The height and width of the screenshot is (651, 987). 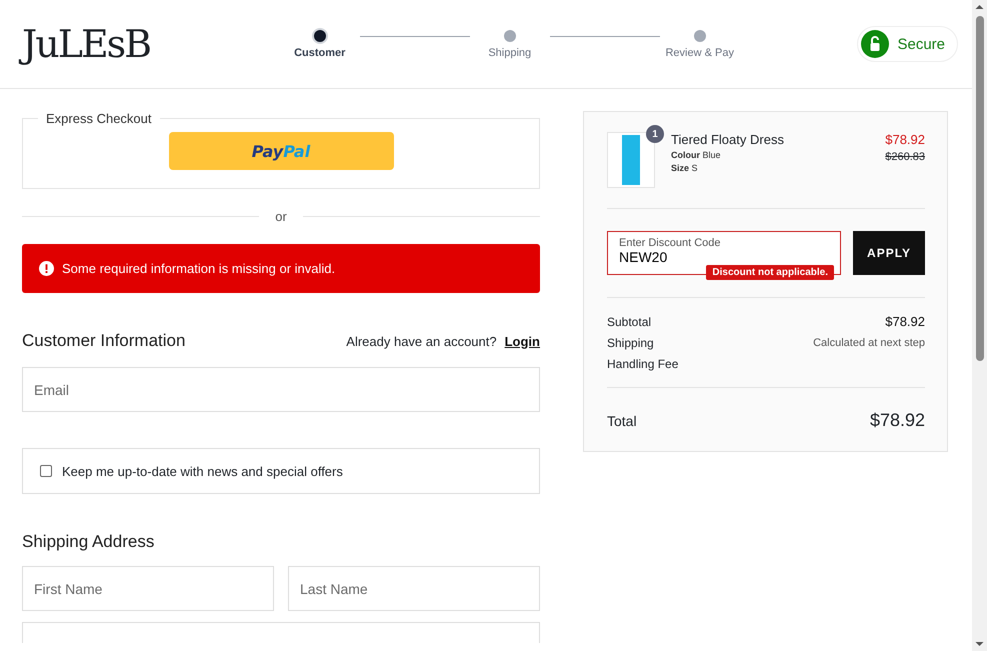 I want to click on original-price: $260.83, so click(x=905, y=157).